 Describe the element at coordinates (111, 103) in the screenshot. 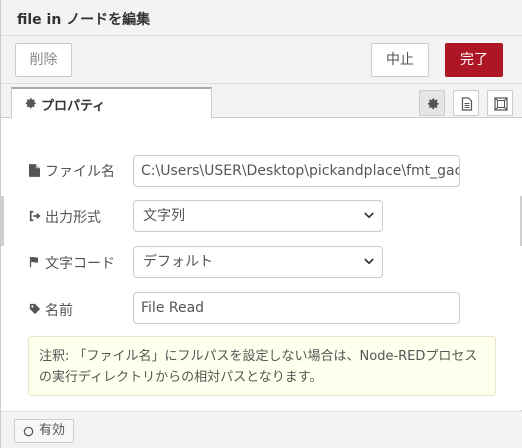

I see `tab-properties: プロパティ` at that location.